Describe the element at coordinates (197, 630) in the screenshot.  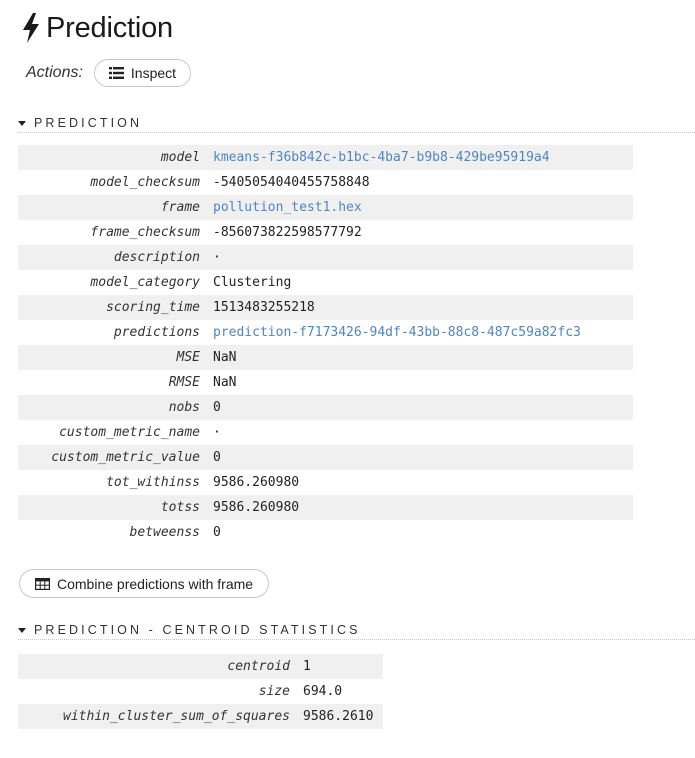
I see `centroid-section-title: PREDICTION - CENTROID STATISTICS` at that location.